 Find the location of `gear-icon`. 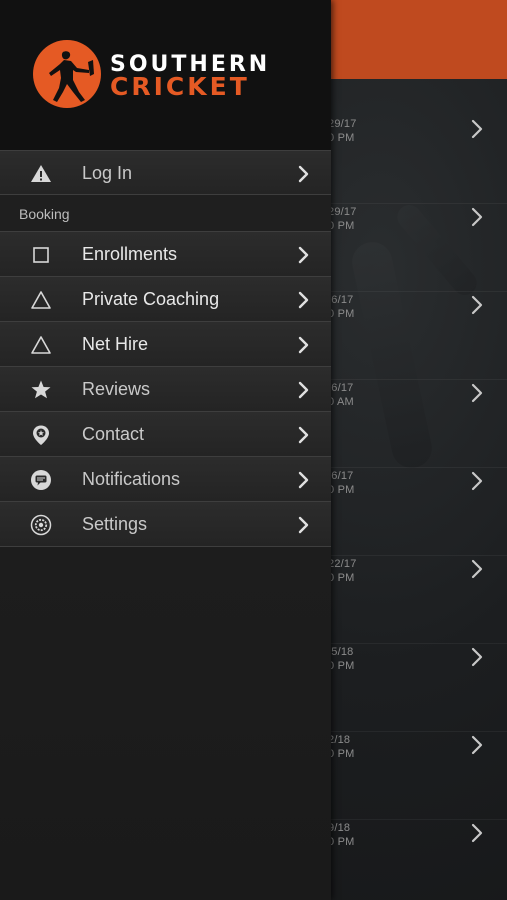

gear-icon is located at coordinates (41, 525).